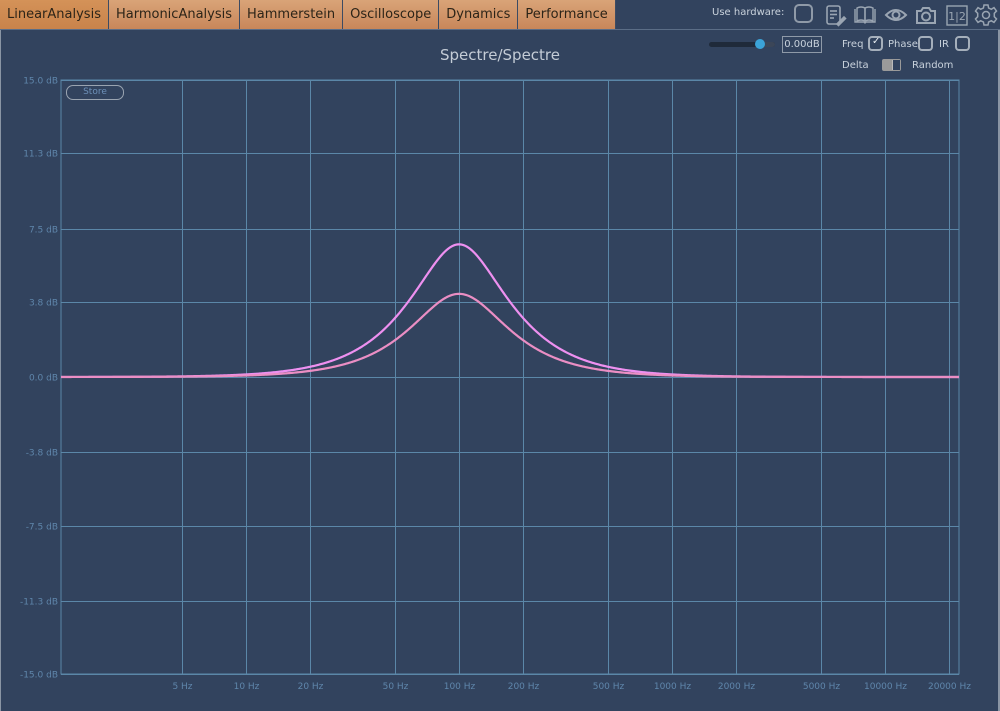 This screenshot has width=1000, height=711. Describe the element at coordinates (949, 687) in the screenshot. I see `x-tick-label: 20000 Hz` at that location.